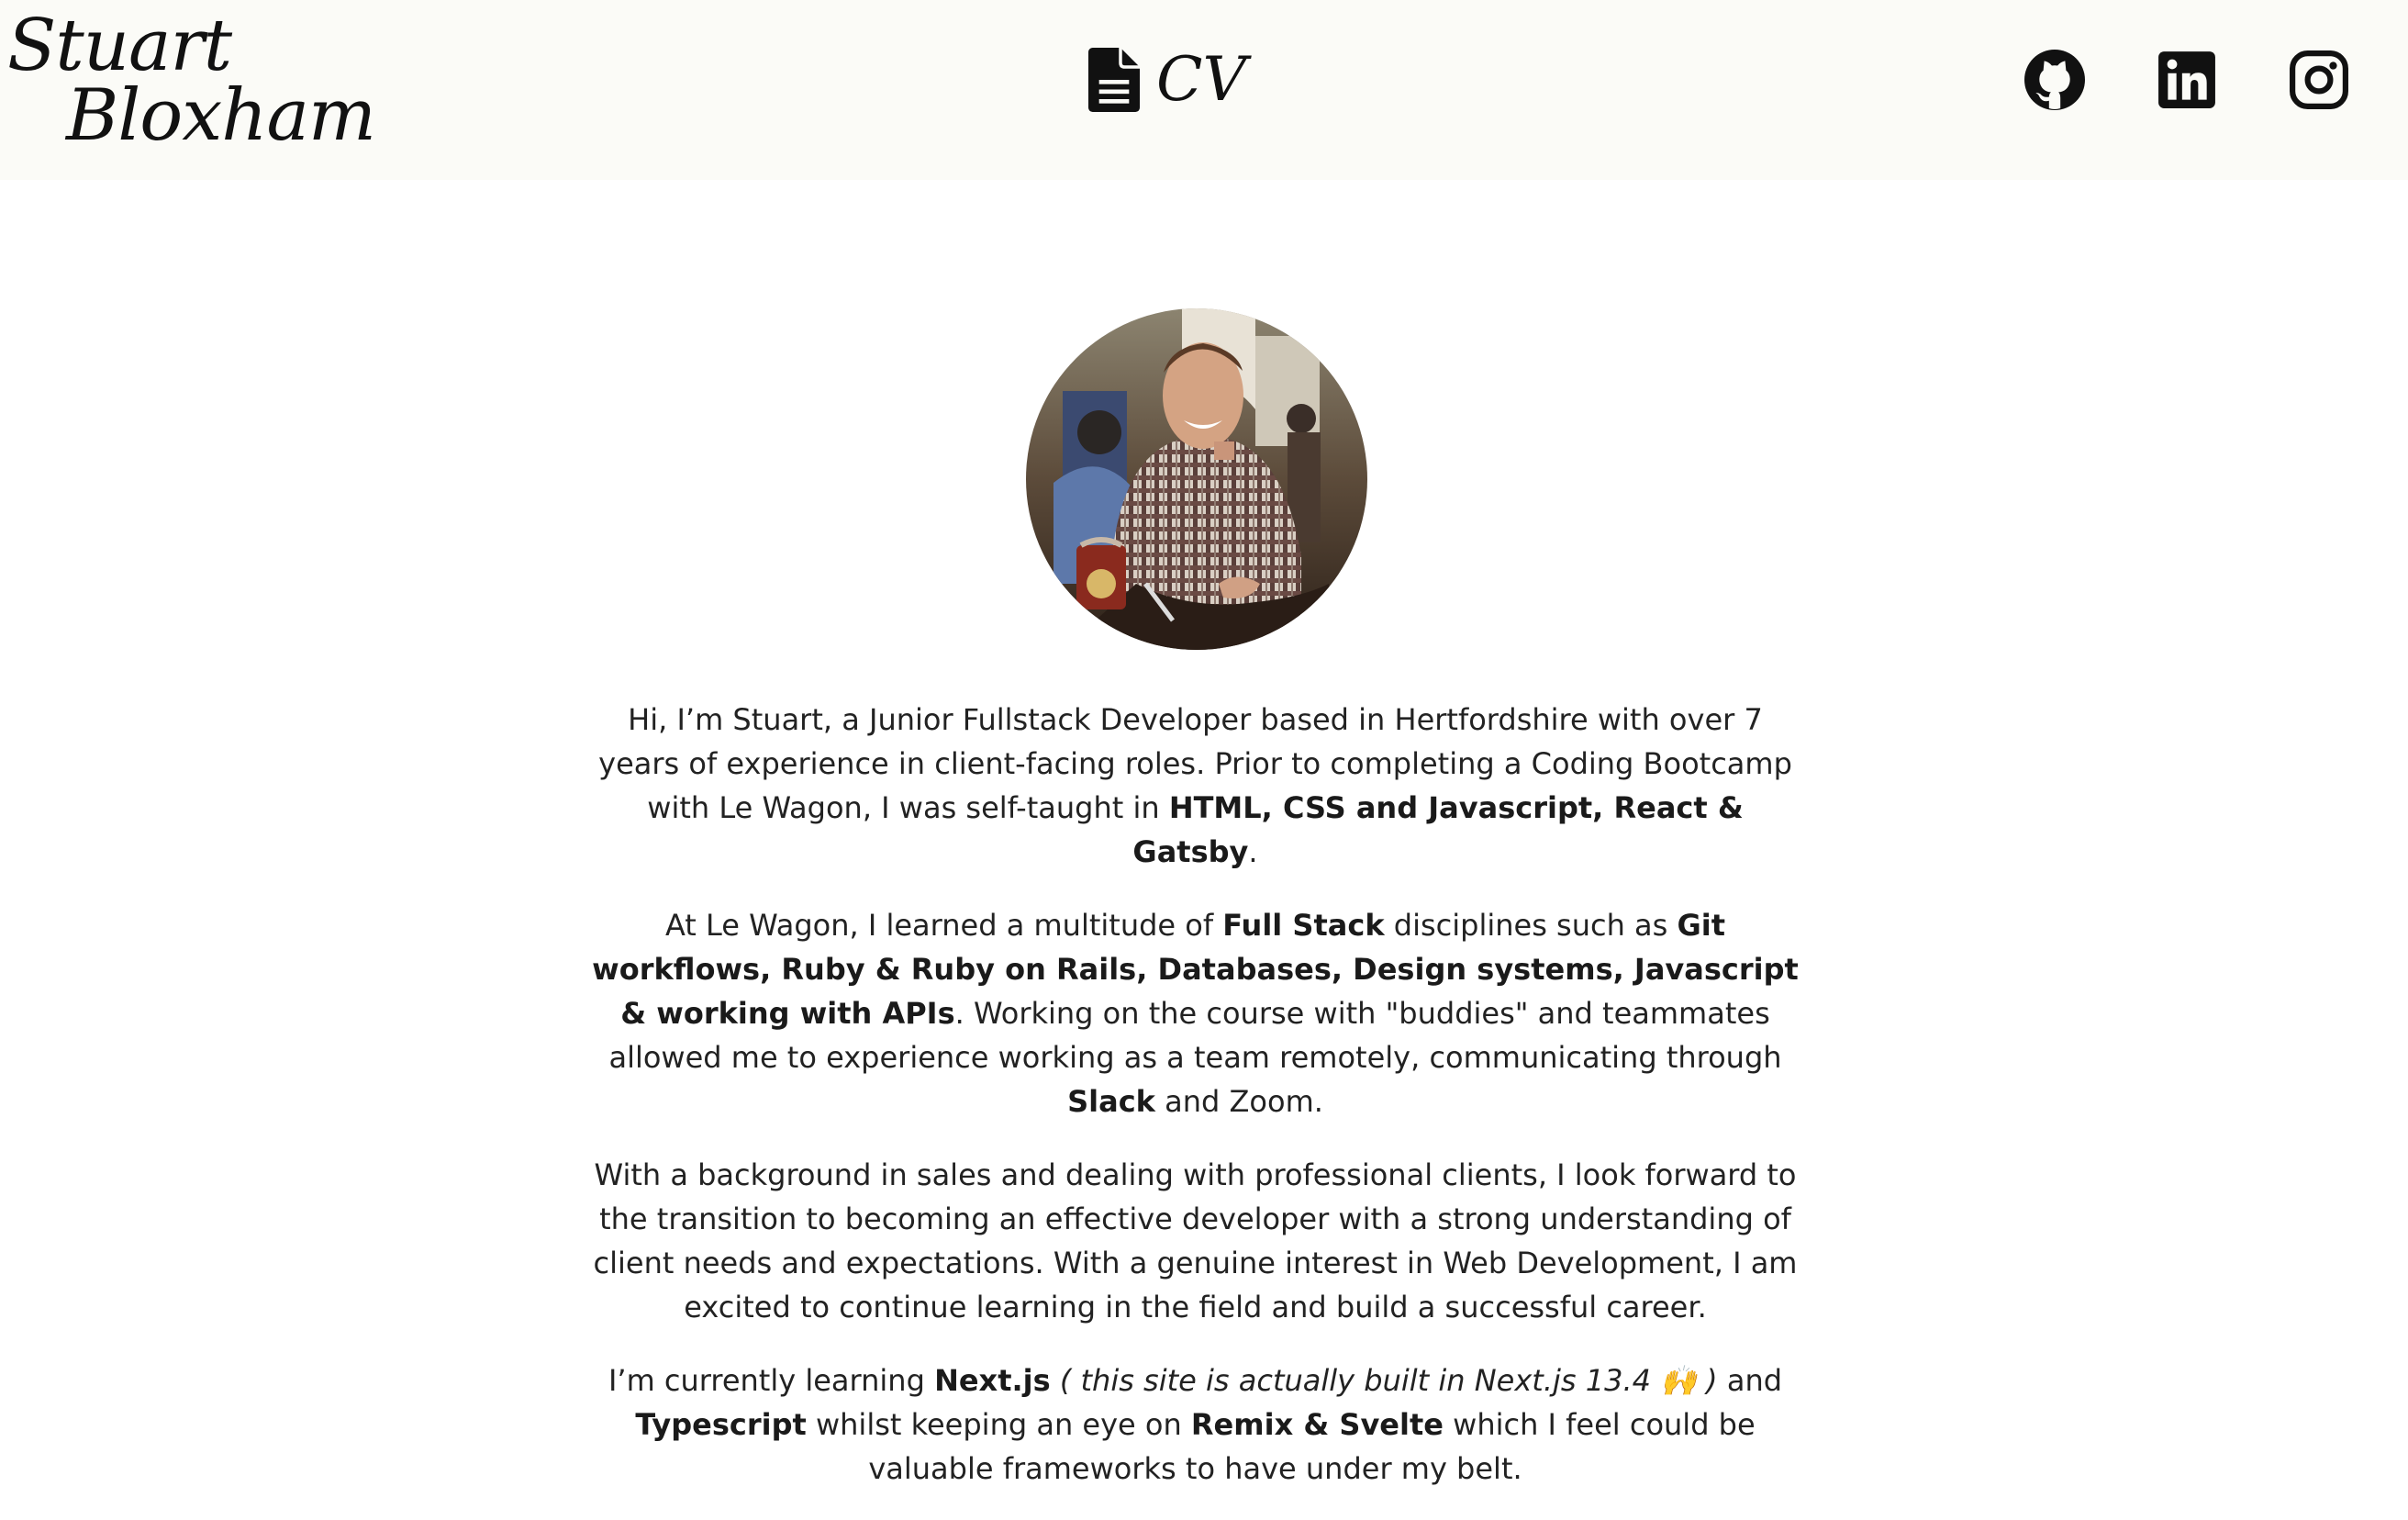 The height and width of the screenshot is (1520, 2408). I want to click on instagram-link, so click(2319, 80).